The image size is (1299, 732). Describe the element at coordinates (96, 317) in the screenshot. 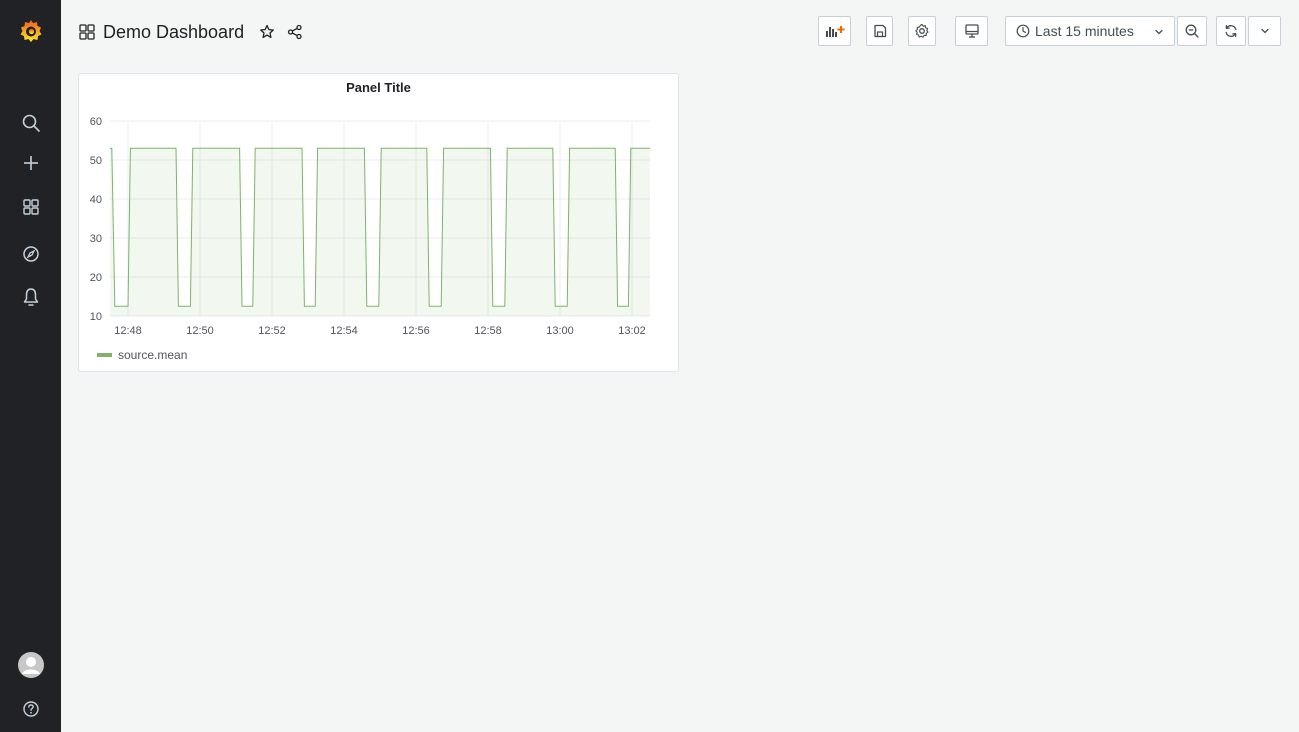

I see `y-tick-label: 10` at that location.